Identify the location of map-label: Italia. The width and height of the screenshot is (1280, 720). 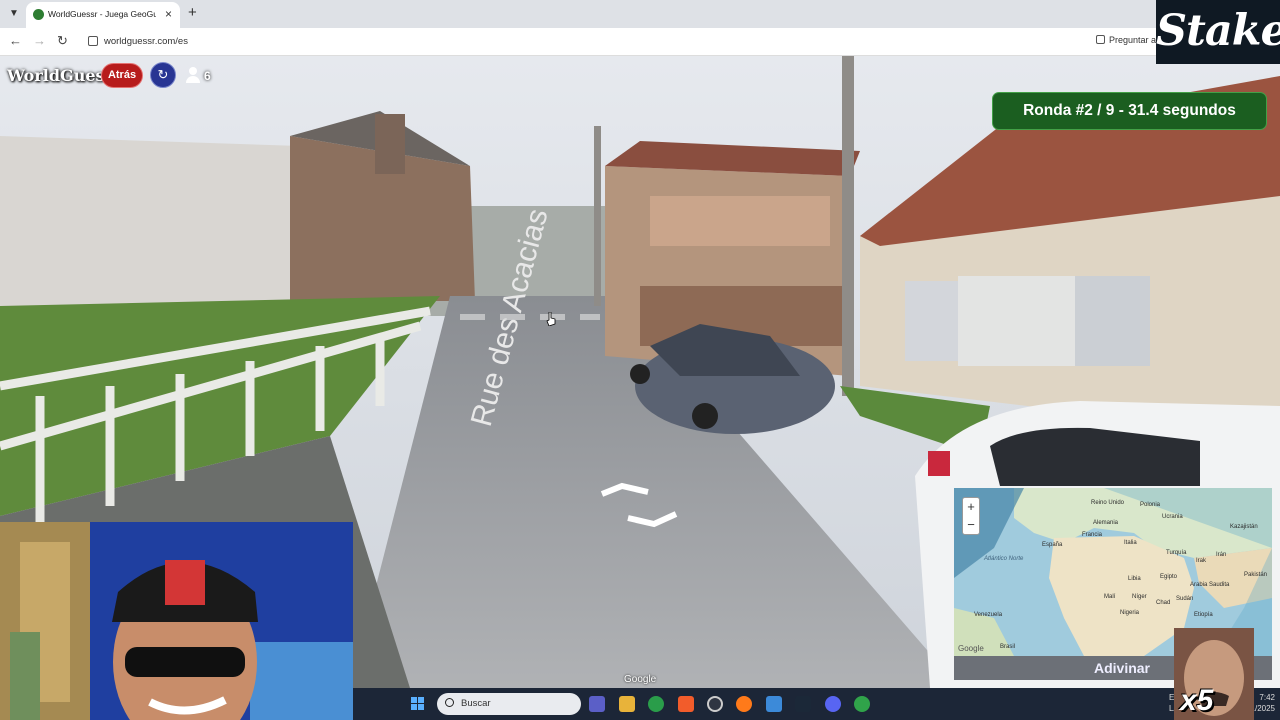
(1130, 543).